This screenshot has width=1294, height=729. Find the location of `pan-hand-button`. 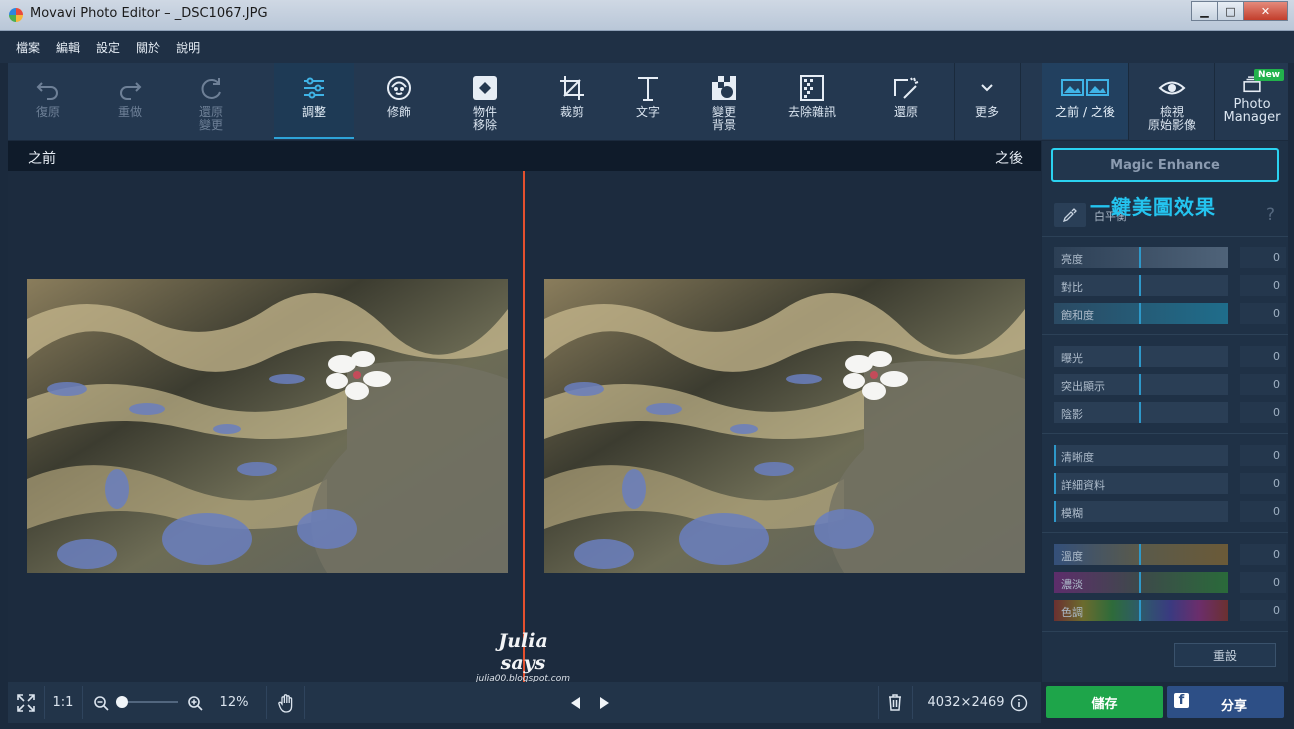

pan-hand-button is located at coordinates (287, 702).